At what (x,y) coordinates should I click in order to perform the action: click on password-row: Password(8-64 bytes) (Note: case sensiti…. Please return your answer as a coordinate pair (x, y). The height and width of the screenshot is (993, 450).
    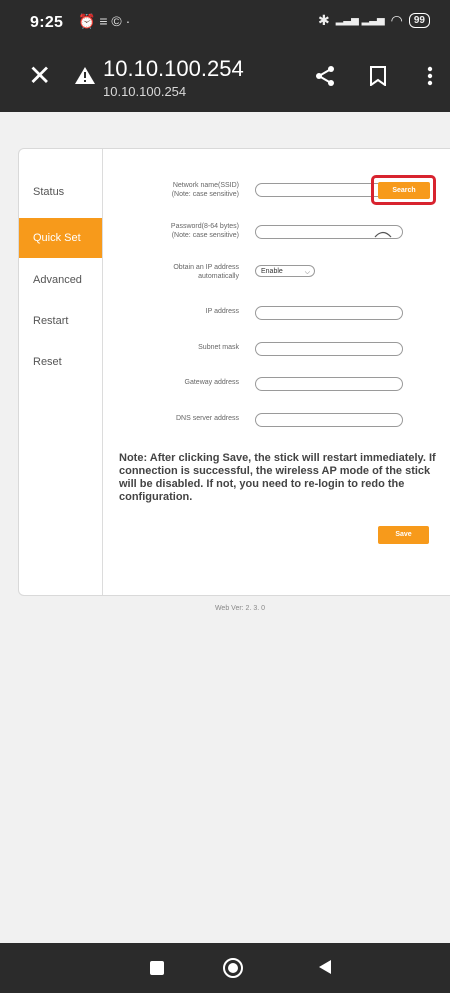
    Looking at the image, I should click on (279, 236).